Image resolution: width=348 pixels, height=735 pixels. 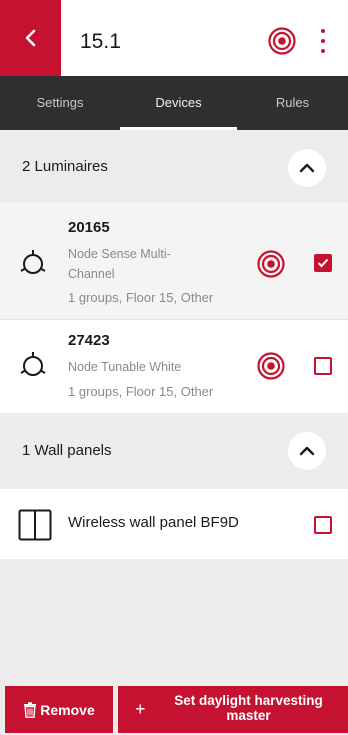 What do you see at coordinates (100, 41) in the screenshot?
I see `page-title: 15.1` at bounding box center [100, 41].